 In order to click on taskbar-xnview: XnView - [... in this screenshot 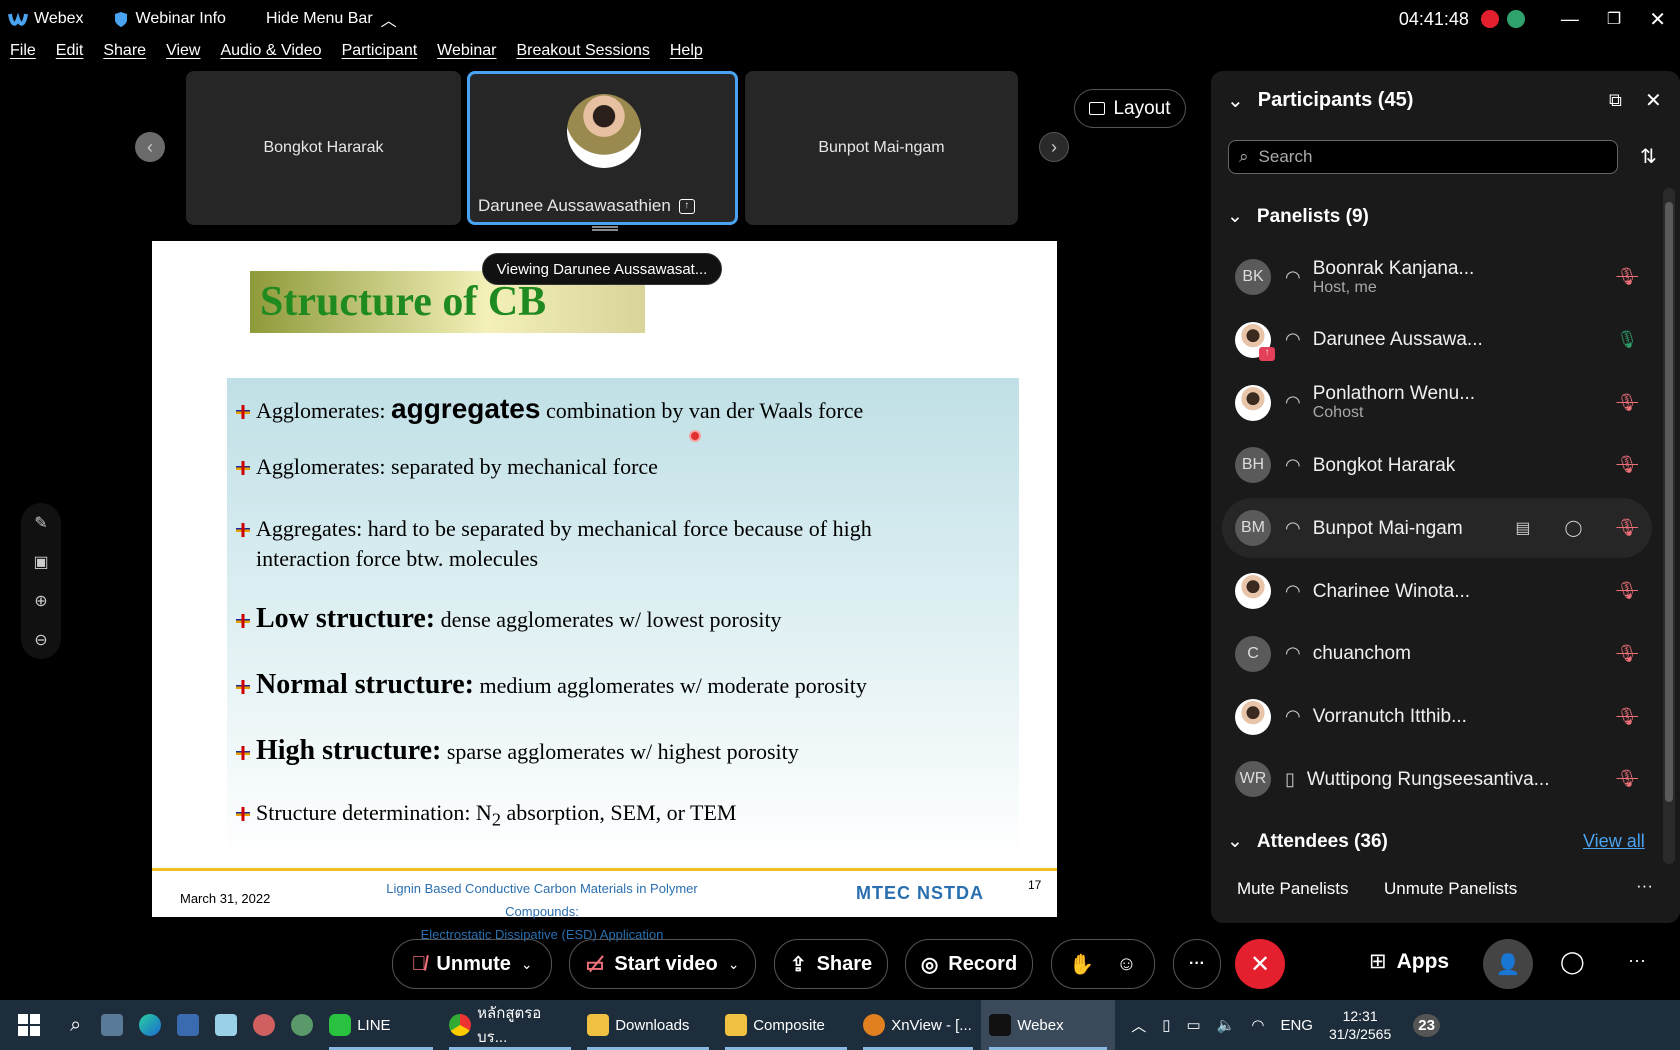, I will do `click(918, 1025)`.